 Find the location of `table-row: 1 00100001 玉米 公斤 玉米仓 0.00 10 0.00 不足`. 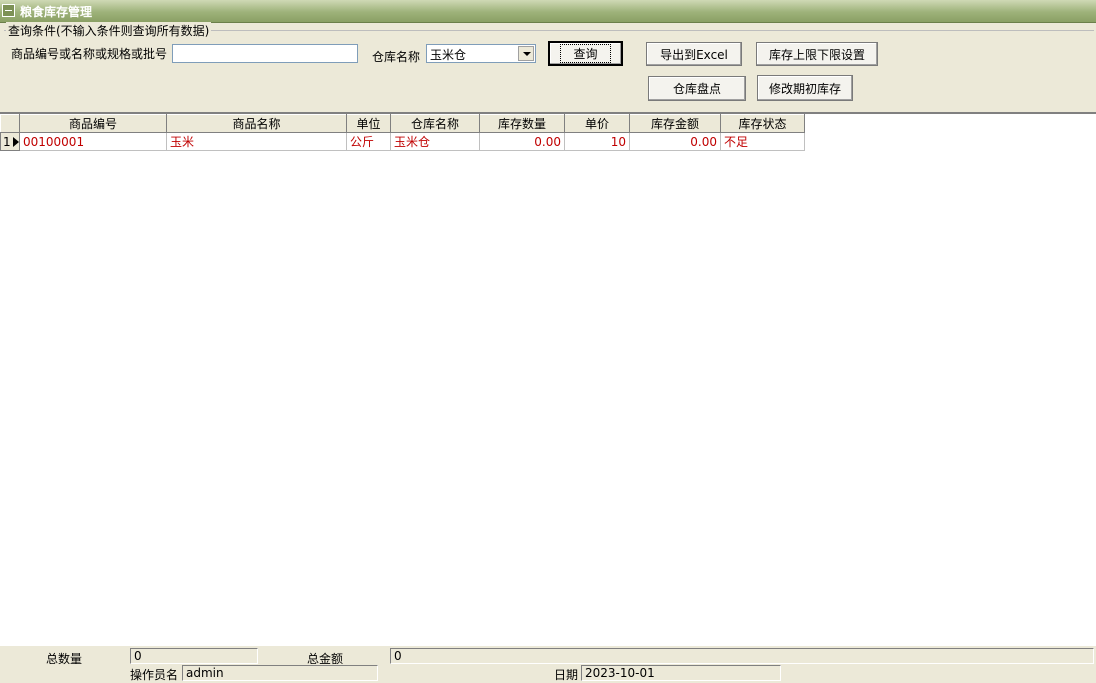

table-row: 1 00100001 玉米 公斤 玉米仓 0.00 10 0.00 不足 is located at coordinates (402, 141).